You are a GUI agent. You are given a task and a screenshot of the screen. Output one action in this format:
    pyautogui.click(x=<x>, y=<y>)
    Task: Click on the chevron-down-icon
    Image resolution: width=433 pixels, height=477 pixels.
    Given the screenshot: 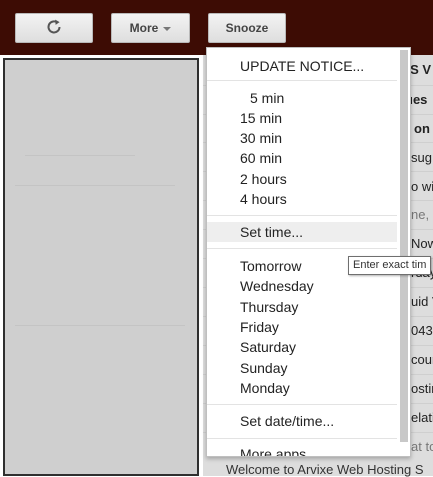 What is the action you would take?
    pyautogui.click(x=167, y=29)
    